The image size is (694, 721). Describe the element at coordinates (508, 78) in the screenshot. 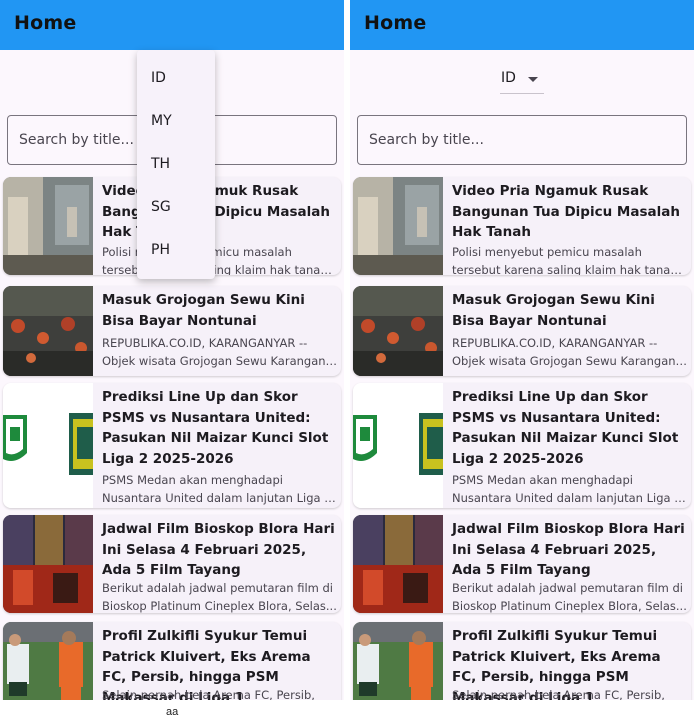

I see `country-dropdown-value: ID` at that location.